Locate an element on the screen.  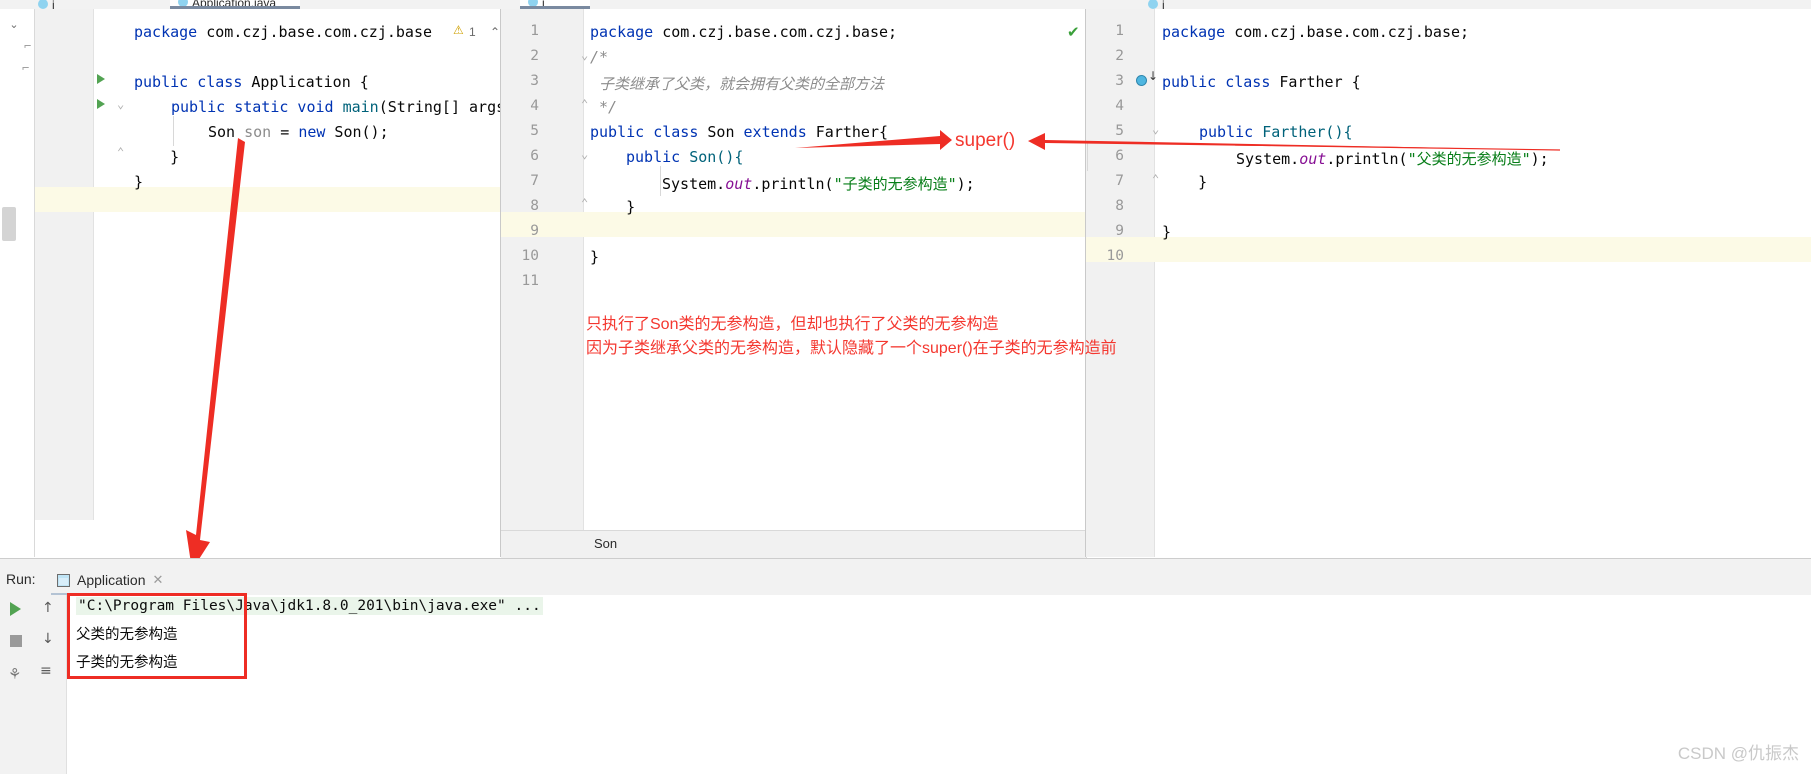
prev-problem-icon: ⌃ is located at coordinates (495, 32).